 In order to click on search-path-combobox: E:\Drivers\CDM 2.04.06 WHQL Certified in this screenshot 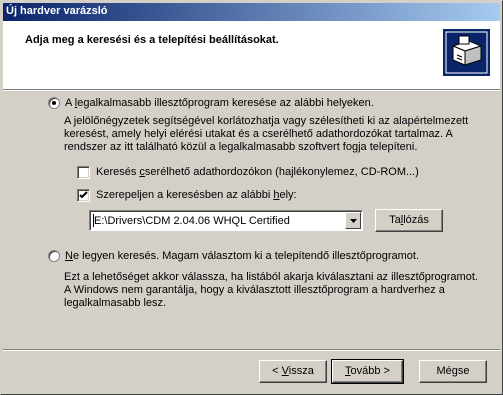, I will do `click(226, 220)`.